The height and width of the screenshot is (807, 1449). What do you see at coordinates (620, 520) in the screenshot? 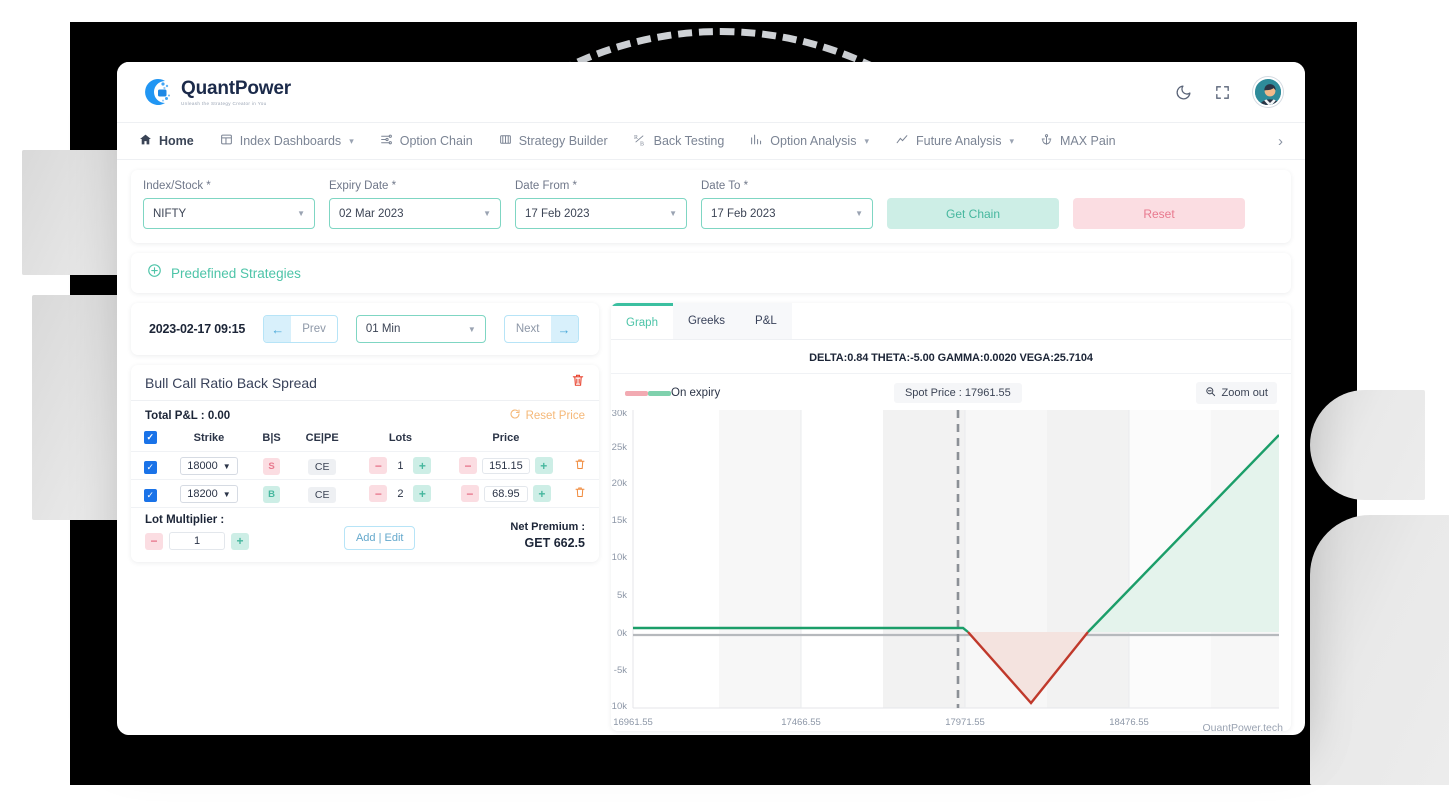
I see `y-tick-label: 15k` at bounding box center [620, 520].